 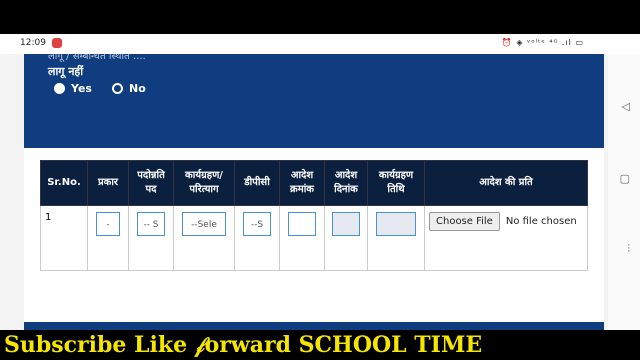 What do you see at coordinates (151, 183) in the screenshot?
I see `header-padonnati: पदोन्नति पद` at bounding box center [151, 183].